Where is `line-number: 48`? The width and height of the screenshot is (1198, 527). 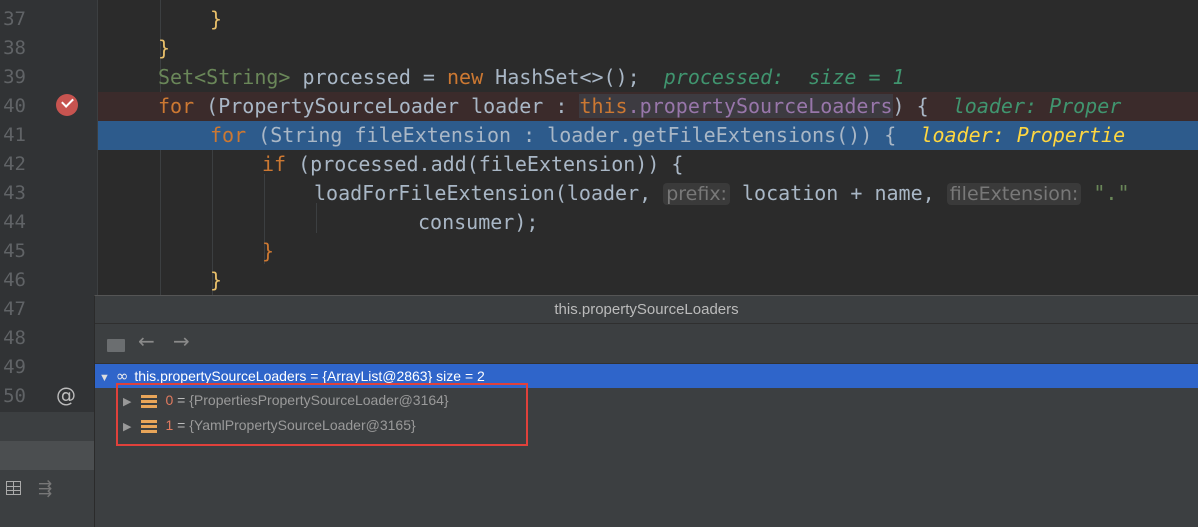
line-number: 48 is located at coordinates (14, 338).